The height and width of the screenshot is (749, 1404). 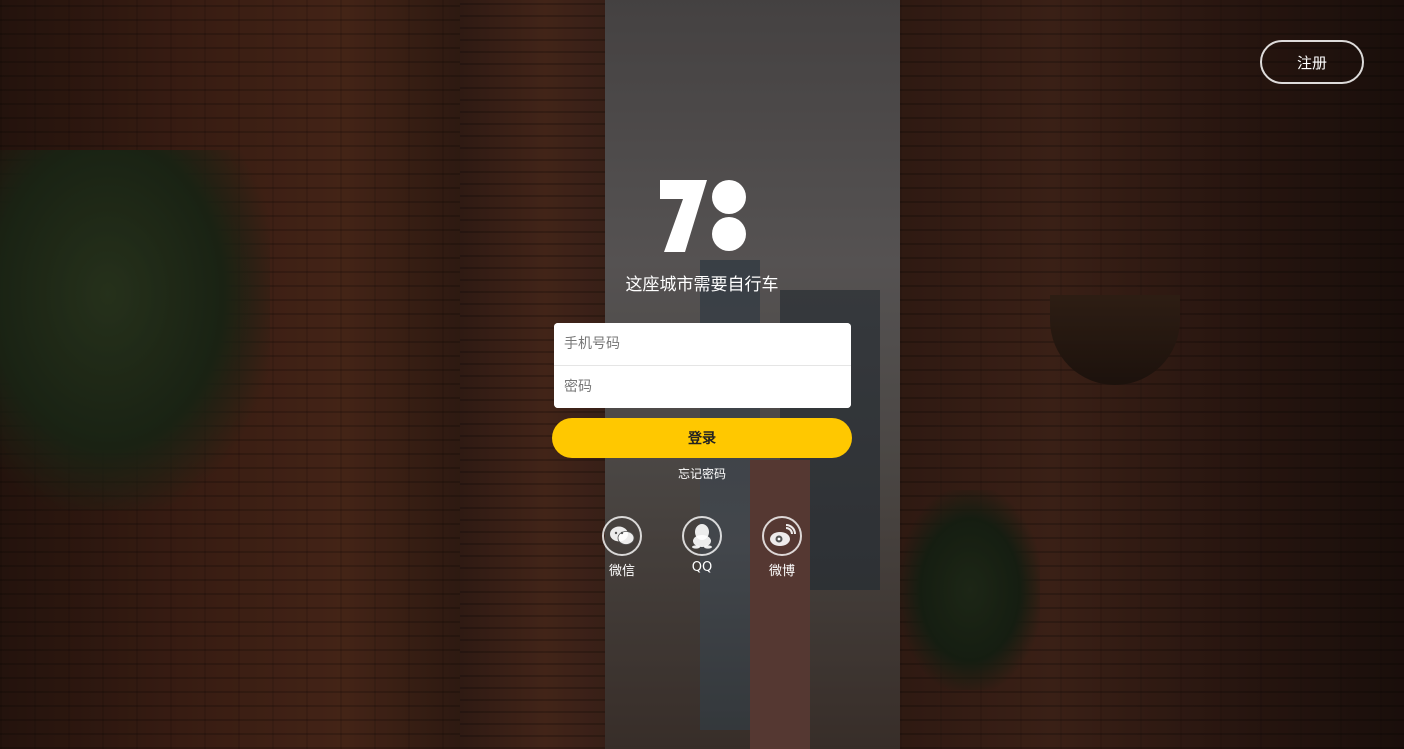 I want to click on weibo-login-button: 微博, so click(x=782, y=547).